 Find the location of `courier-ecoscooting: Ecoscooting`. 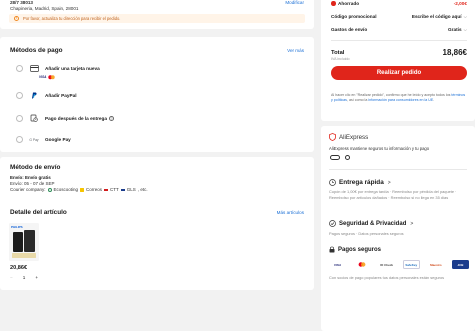

courier-ecoscooting: Ecoscooting is located at coordinates (66, 189).